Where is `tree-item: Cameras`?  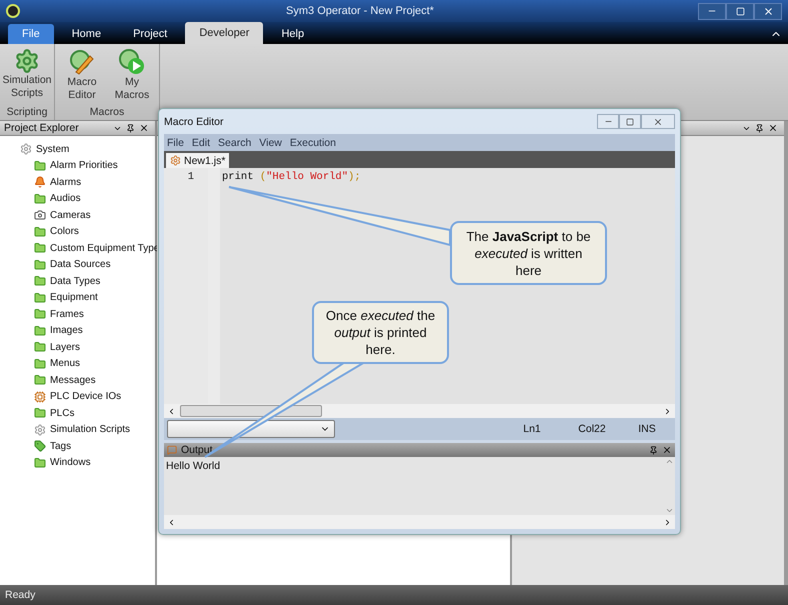
tree-item: Cameras is located at coordinates (70, 215).